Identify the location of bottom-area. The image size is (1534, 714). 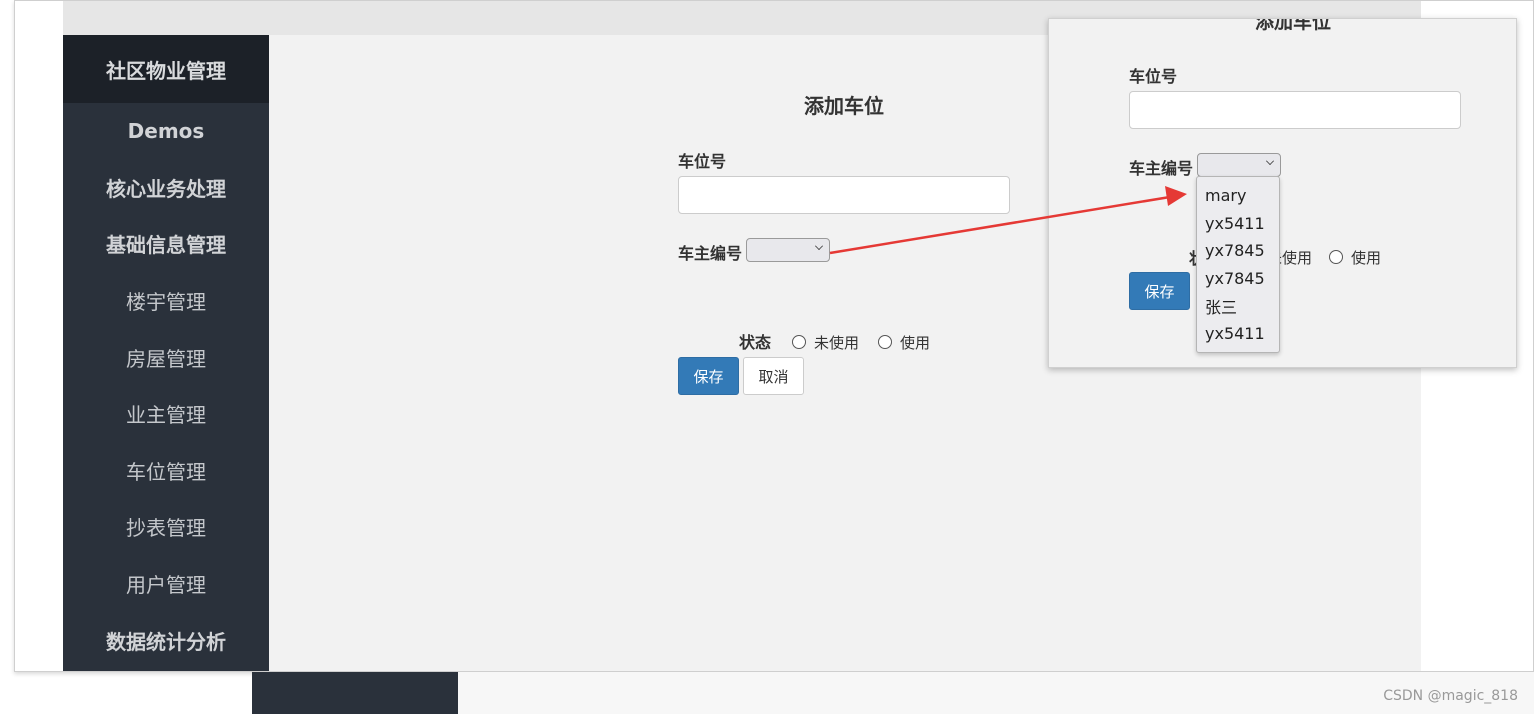
(996, 693).